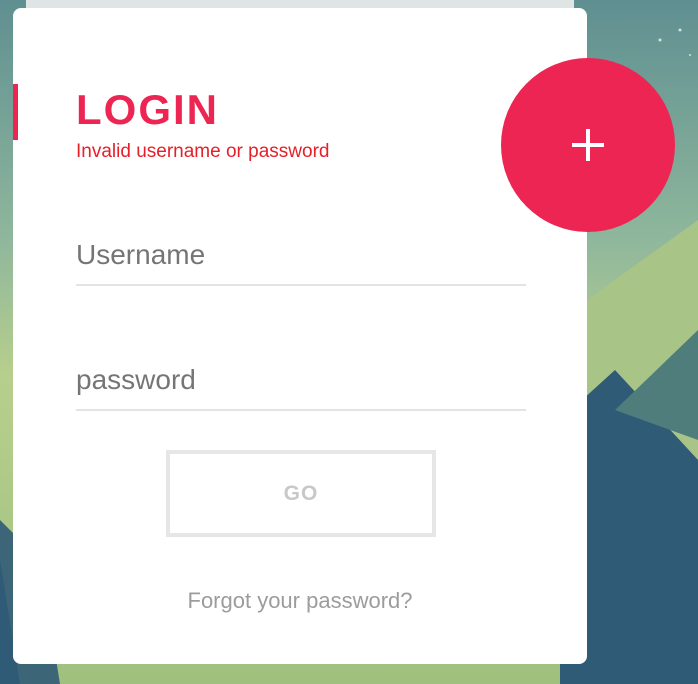  Describe the element at coordinates (147, 109) in the screenshot. I see `page-title: LOGIN` at that location.